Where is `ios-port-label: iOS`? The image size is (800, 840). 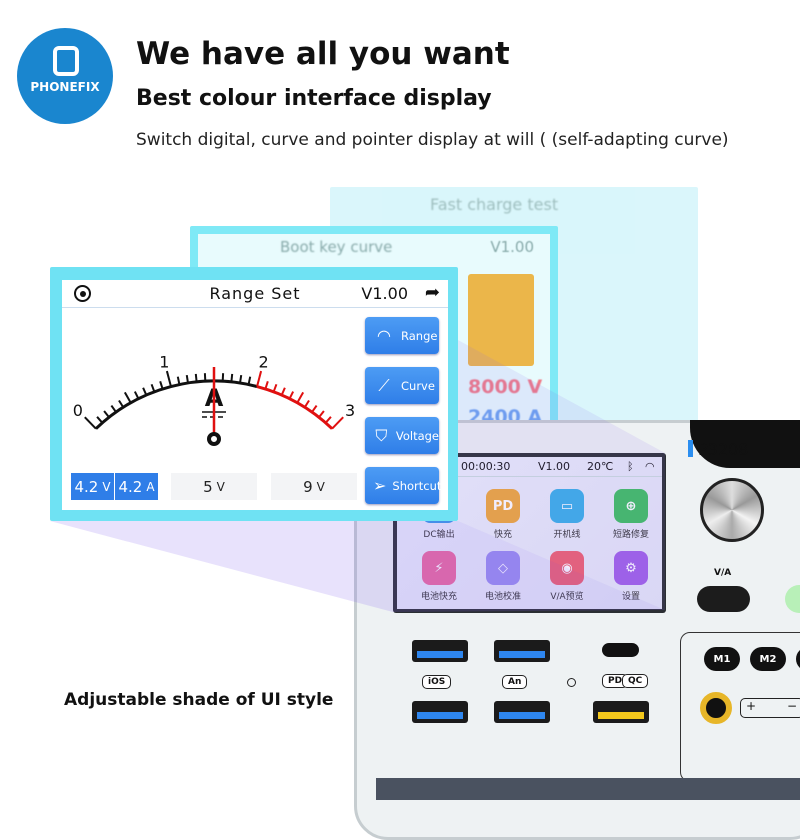
ios-port-label: iOS is located at coordinates (436, 682).